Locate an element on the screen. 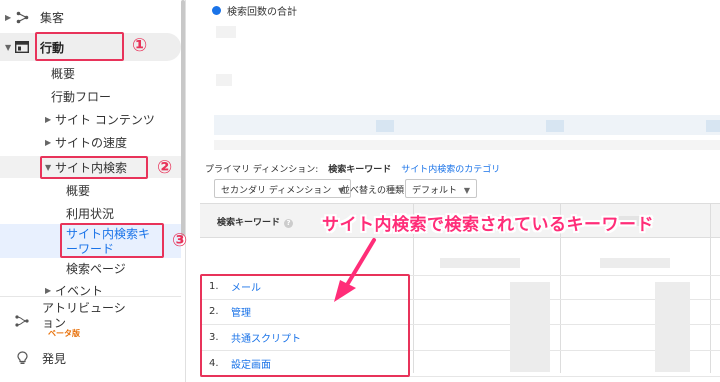  sidebar-item-label: 発見 is located at coordinates (54, 358).